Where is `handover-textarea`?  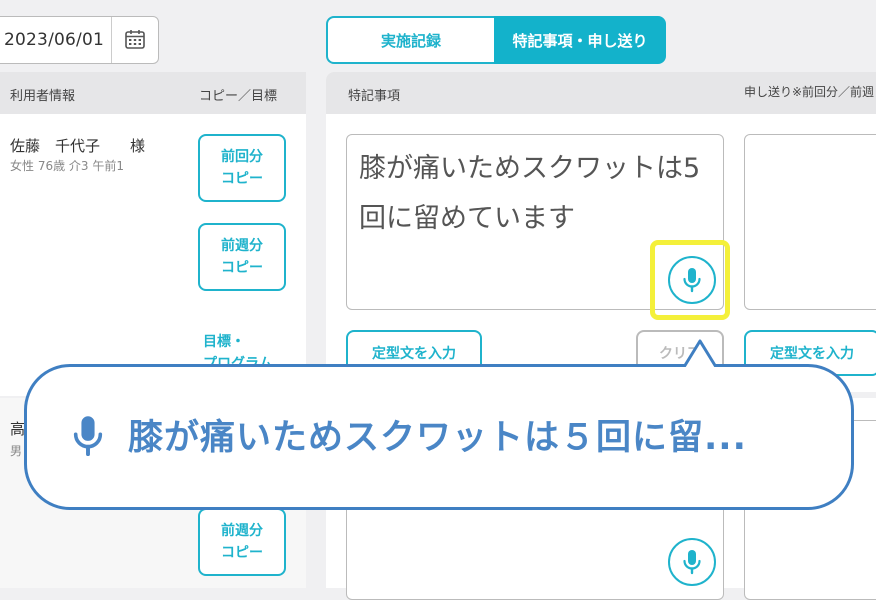
handover-textarea is located at coordinates (810, 222).